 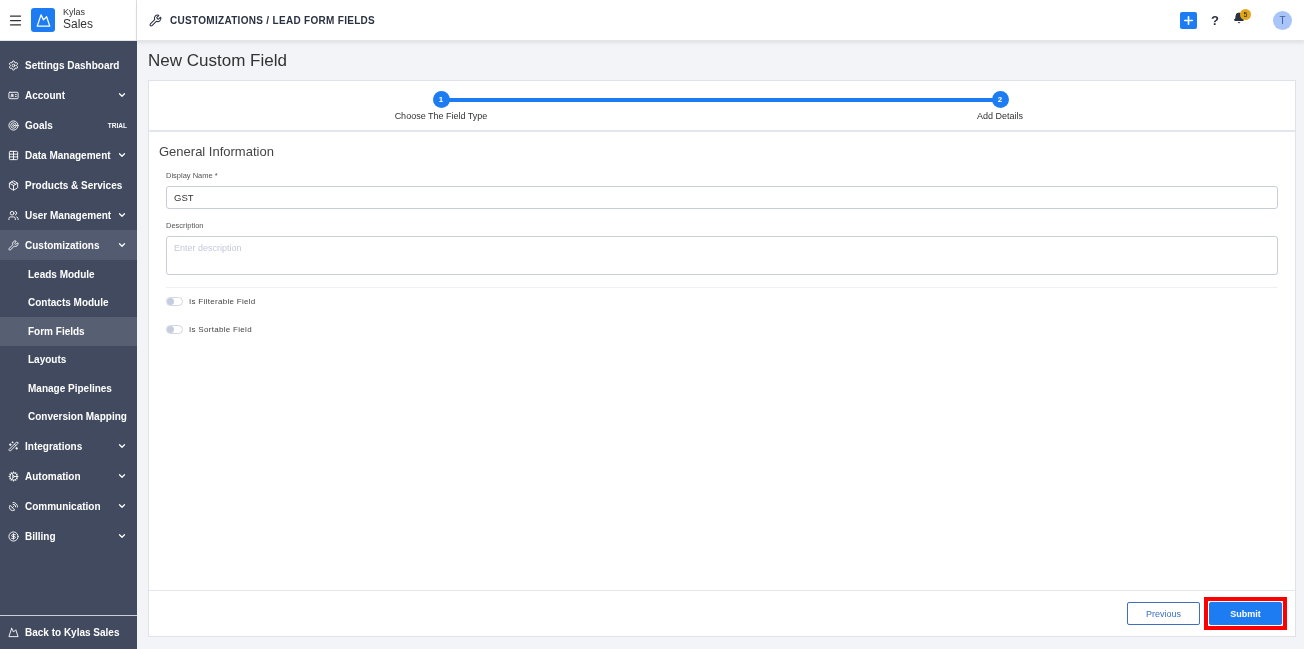 I want to click on sidebar-item: Account, so click(x=68, y=95).